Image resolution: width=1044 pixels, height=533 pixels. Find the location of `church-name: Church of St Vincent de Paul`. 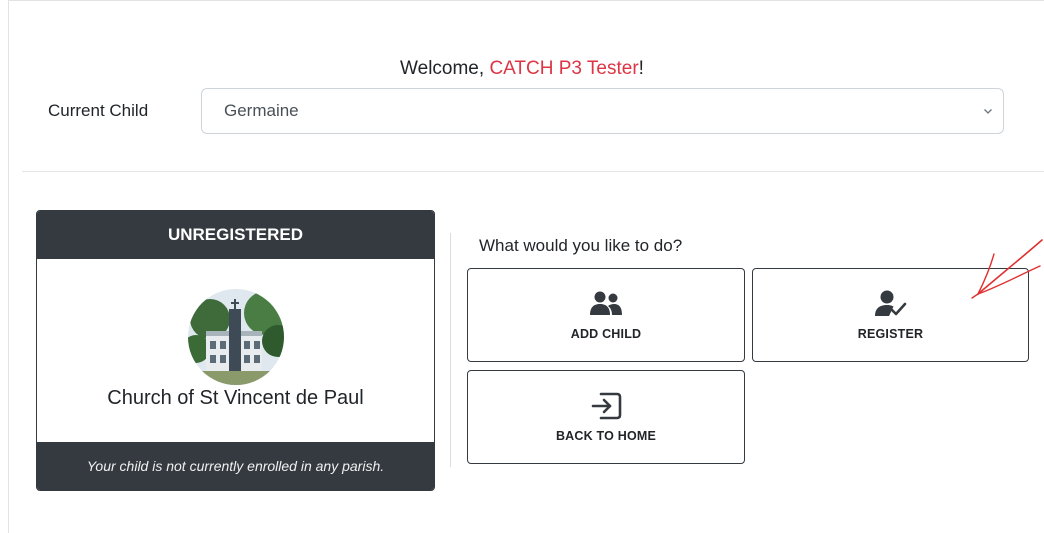

church-name: Church of St Vincent de Paul is located at coordinates (235, 398).